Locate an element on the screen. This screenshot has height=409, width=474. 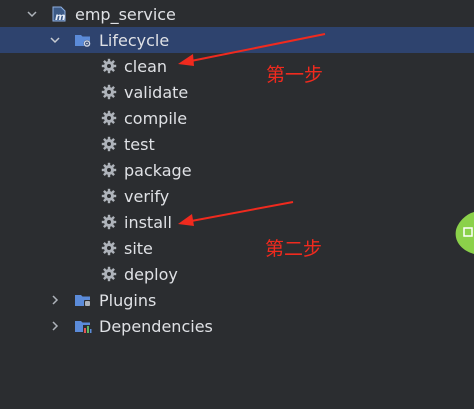
arrow-to-install is located at coordinates (236, 213).